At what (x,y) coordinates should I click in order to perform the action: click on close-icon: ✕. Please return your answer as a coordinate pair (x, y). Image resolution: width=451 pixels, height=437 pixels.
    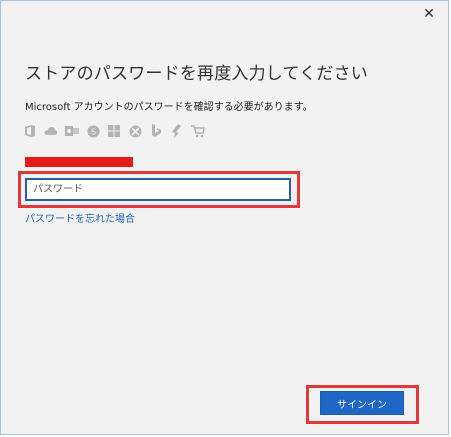
    Looking at the image, I should click on (429, 14).